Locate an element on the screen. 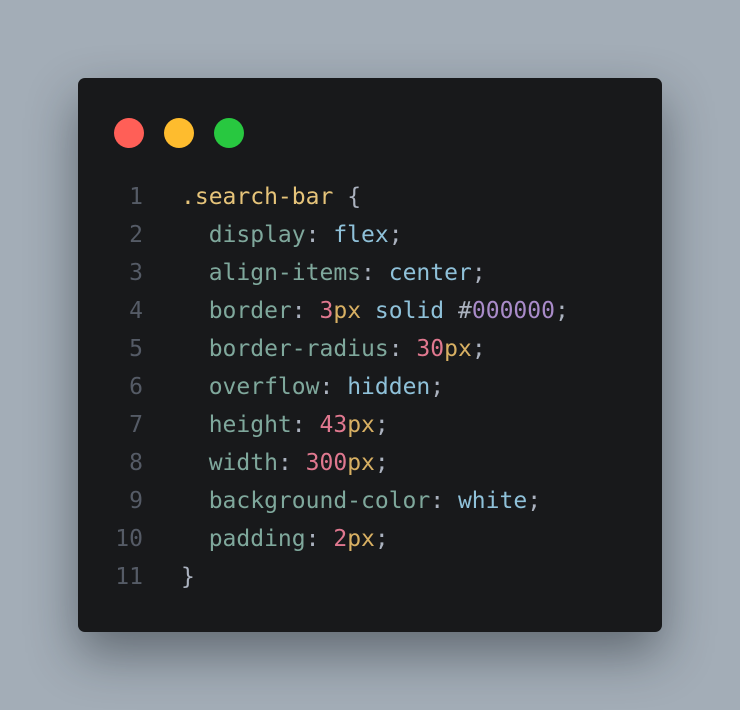 This screenshot has height=710, width=740. code-text: border-radius: 30px; is located at coordinates (333, 349).